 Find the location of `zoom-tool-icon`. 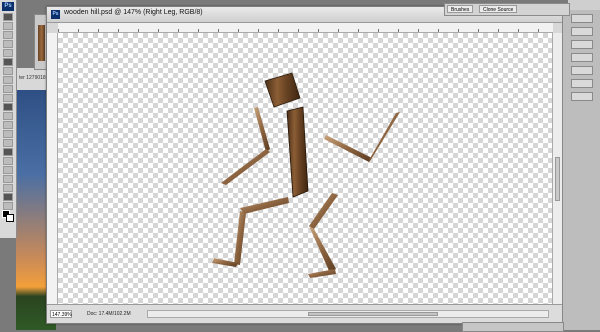

zoom-tool-icon is located at coordinates (8, 206).